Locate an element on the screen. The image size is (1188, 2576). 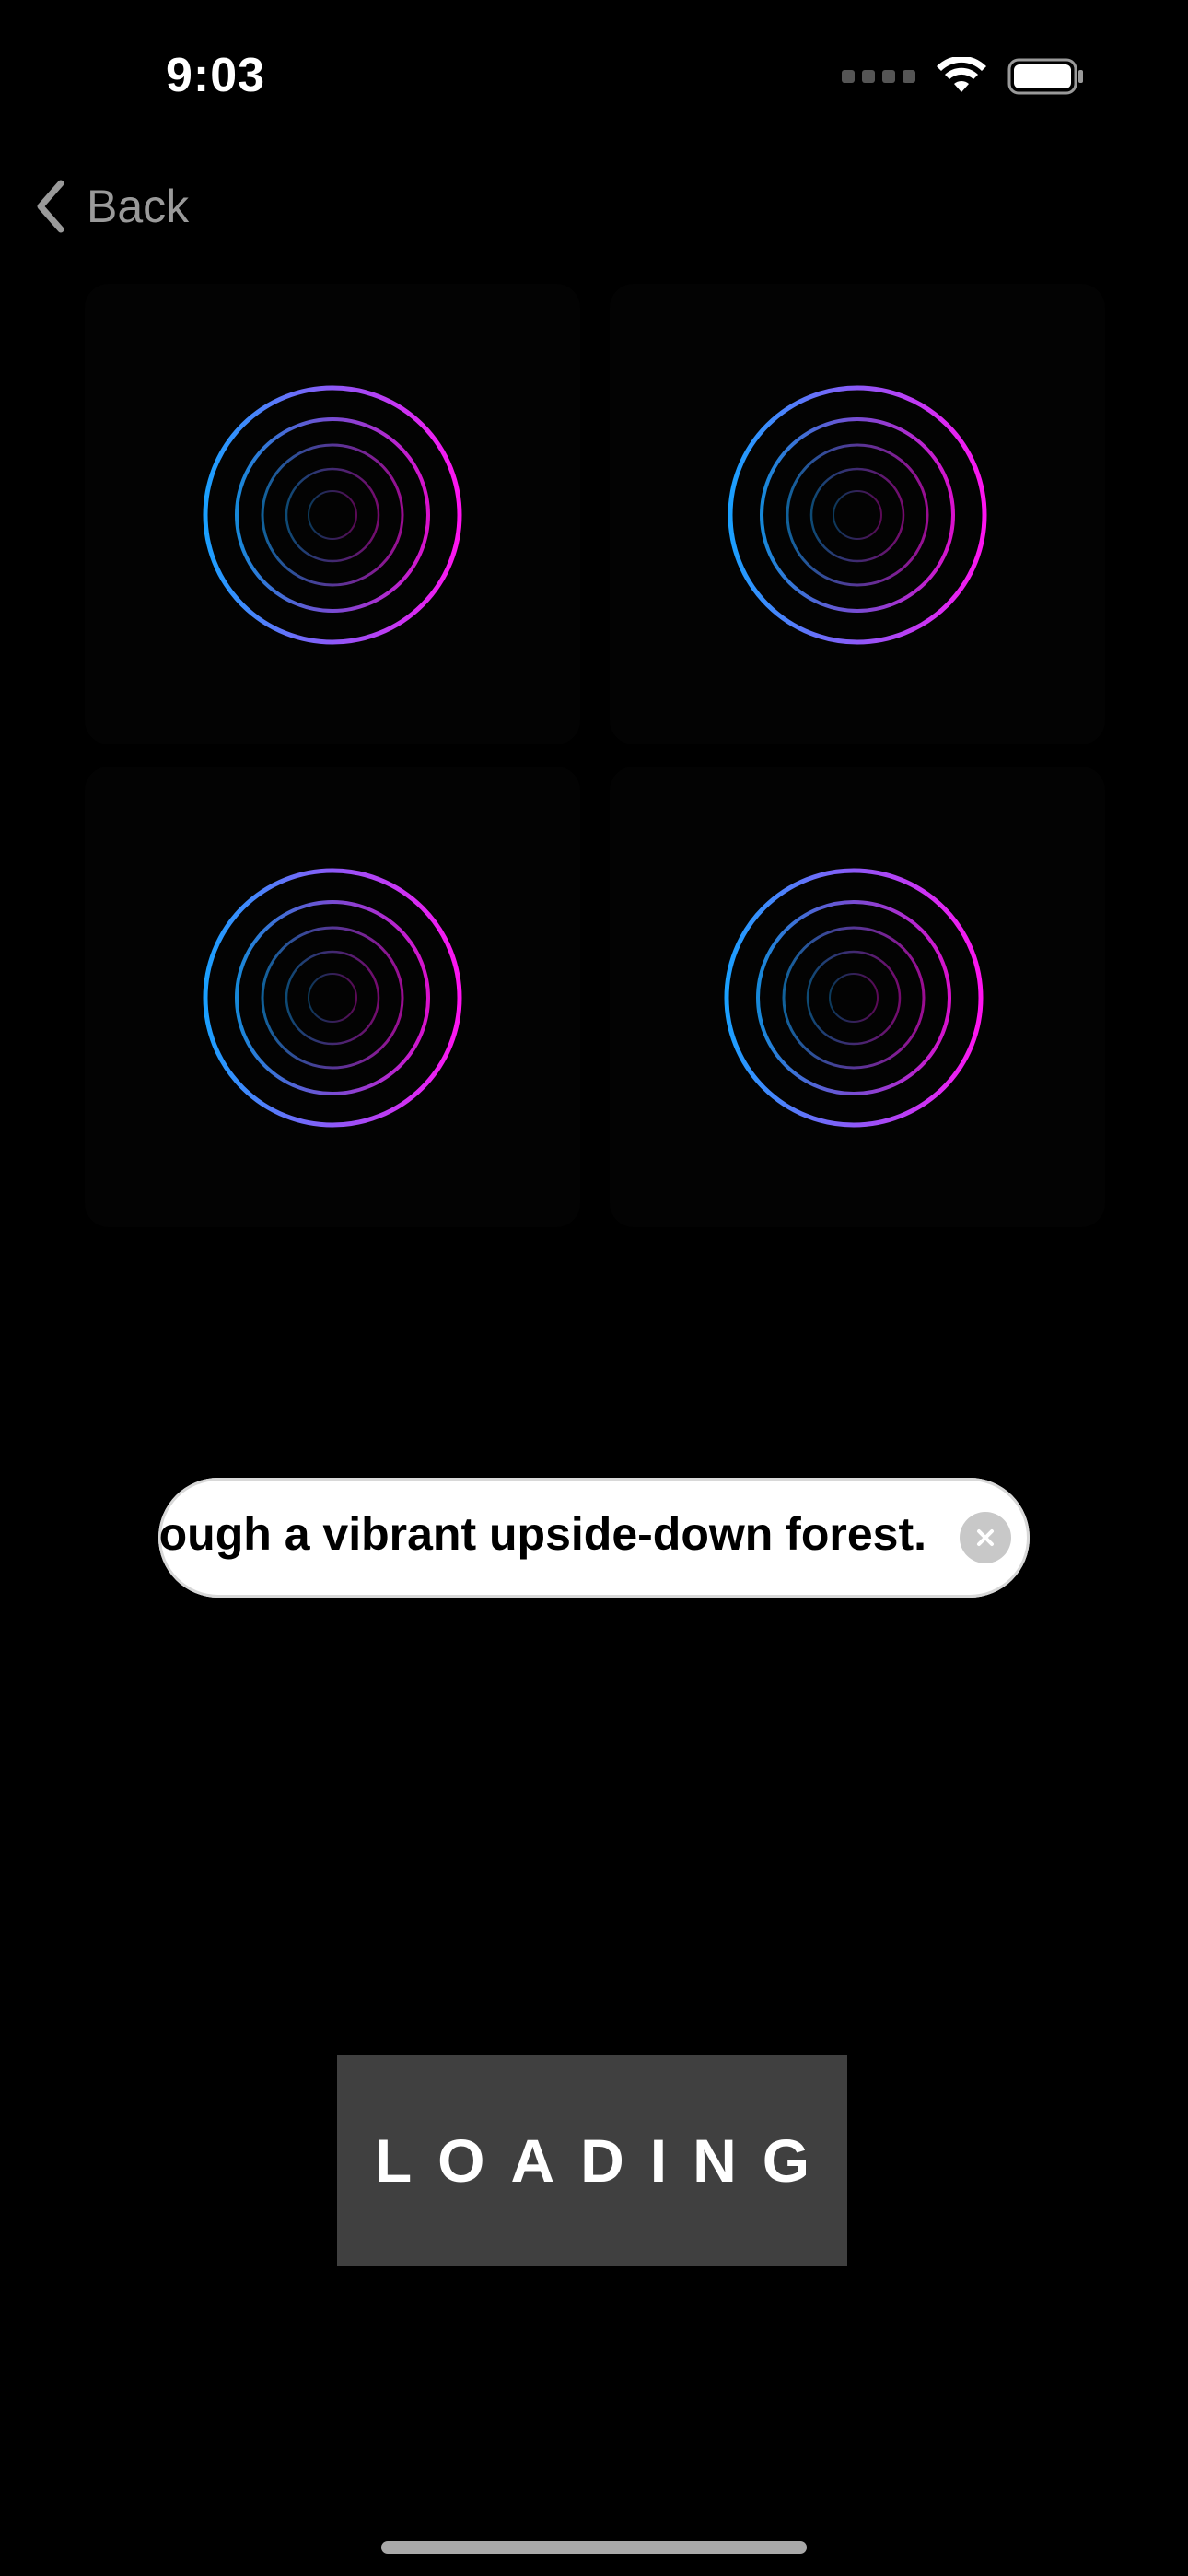
home-indicator is located at coordinates (594, 2547).